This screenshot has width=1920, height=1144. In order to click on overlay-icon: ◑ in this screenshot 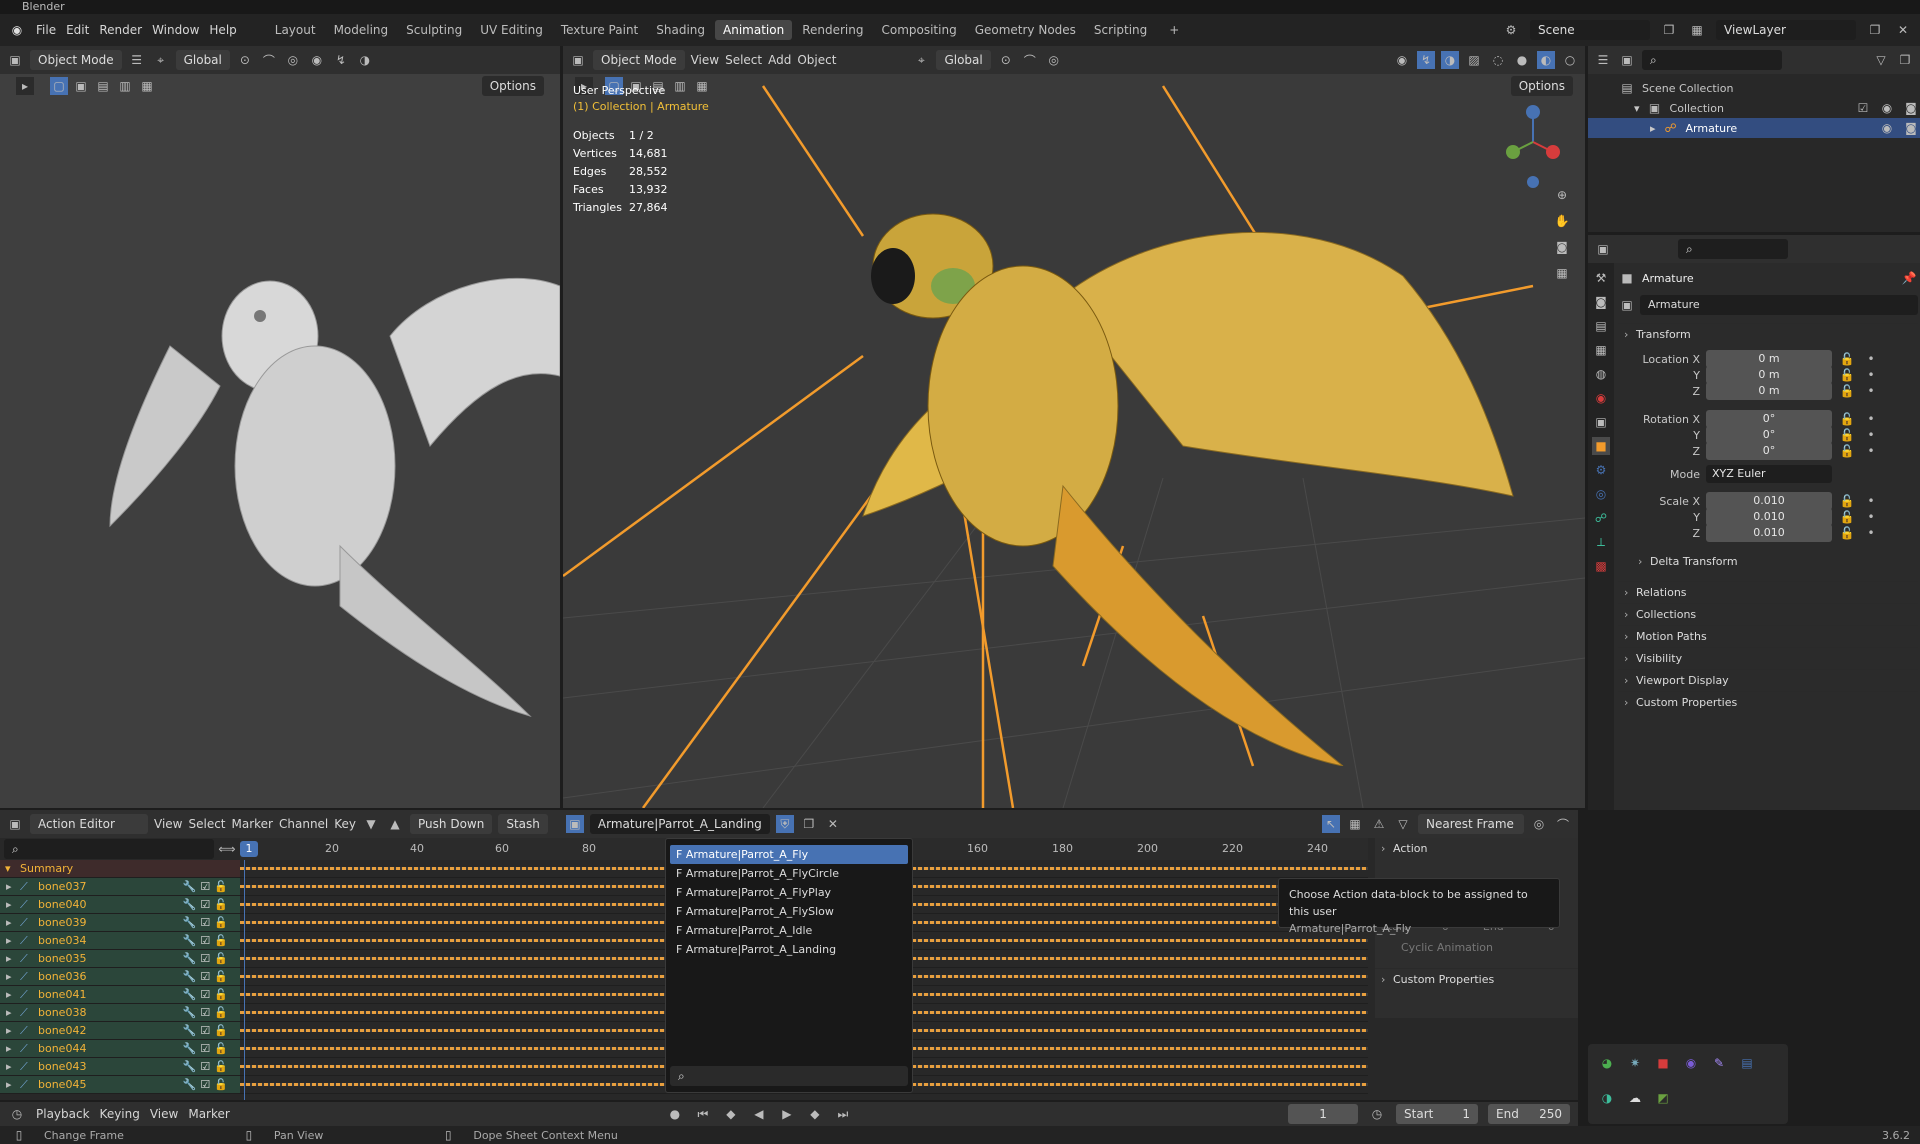, I will do `click(365, 60)`.